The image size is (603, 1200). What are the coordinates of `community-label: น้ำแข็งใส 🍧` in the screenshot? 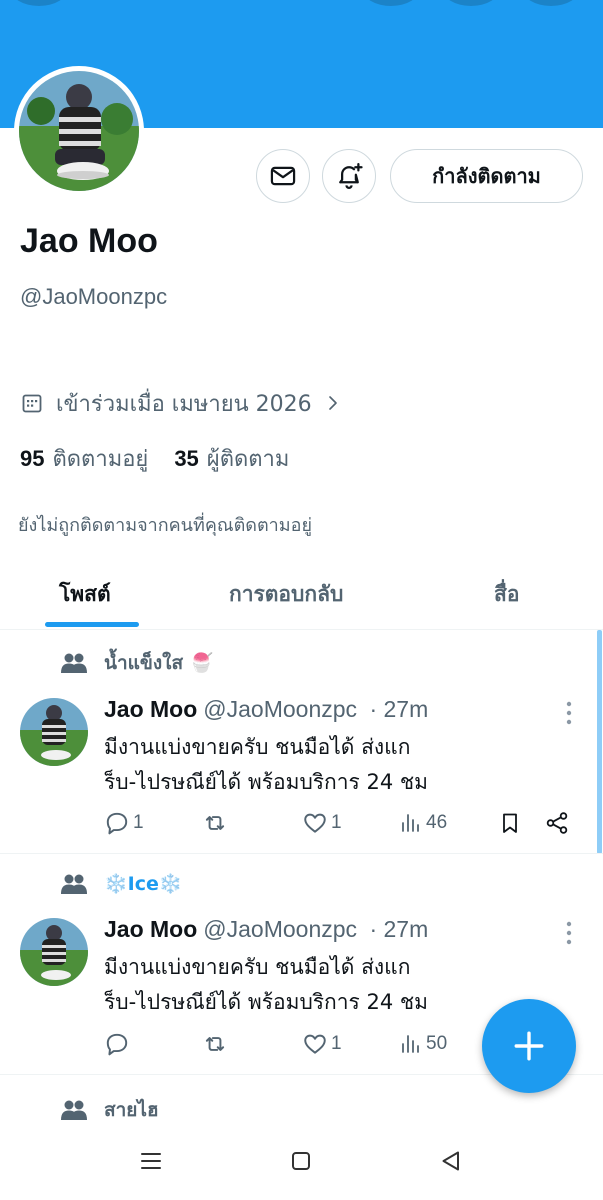 It's located at (136, 663).